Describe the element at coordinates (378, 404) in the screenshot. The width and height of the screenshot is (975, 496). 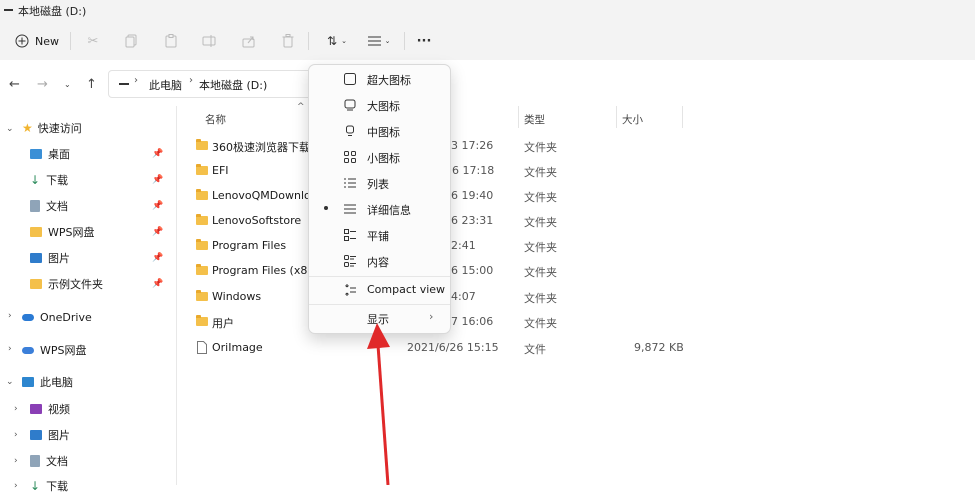
I see `annotation-arrow-icon` at that location.